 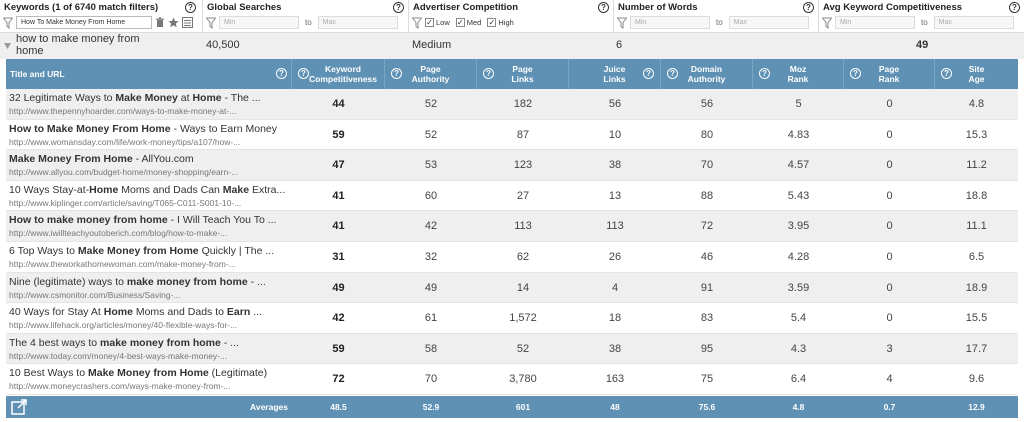 What do you see at coordinates (500, 22) in the screenshot?
I see `high-checkbox: ✓ High` at bounding box center [500, 22].